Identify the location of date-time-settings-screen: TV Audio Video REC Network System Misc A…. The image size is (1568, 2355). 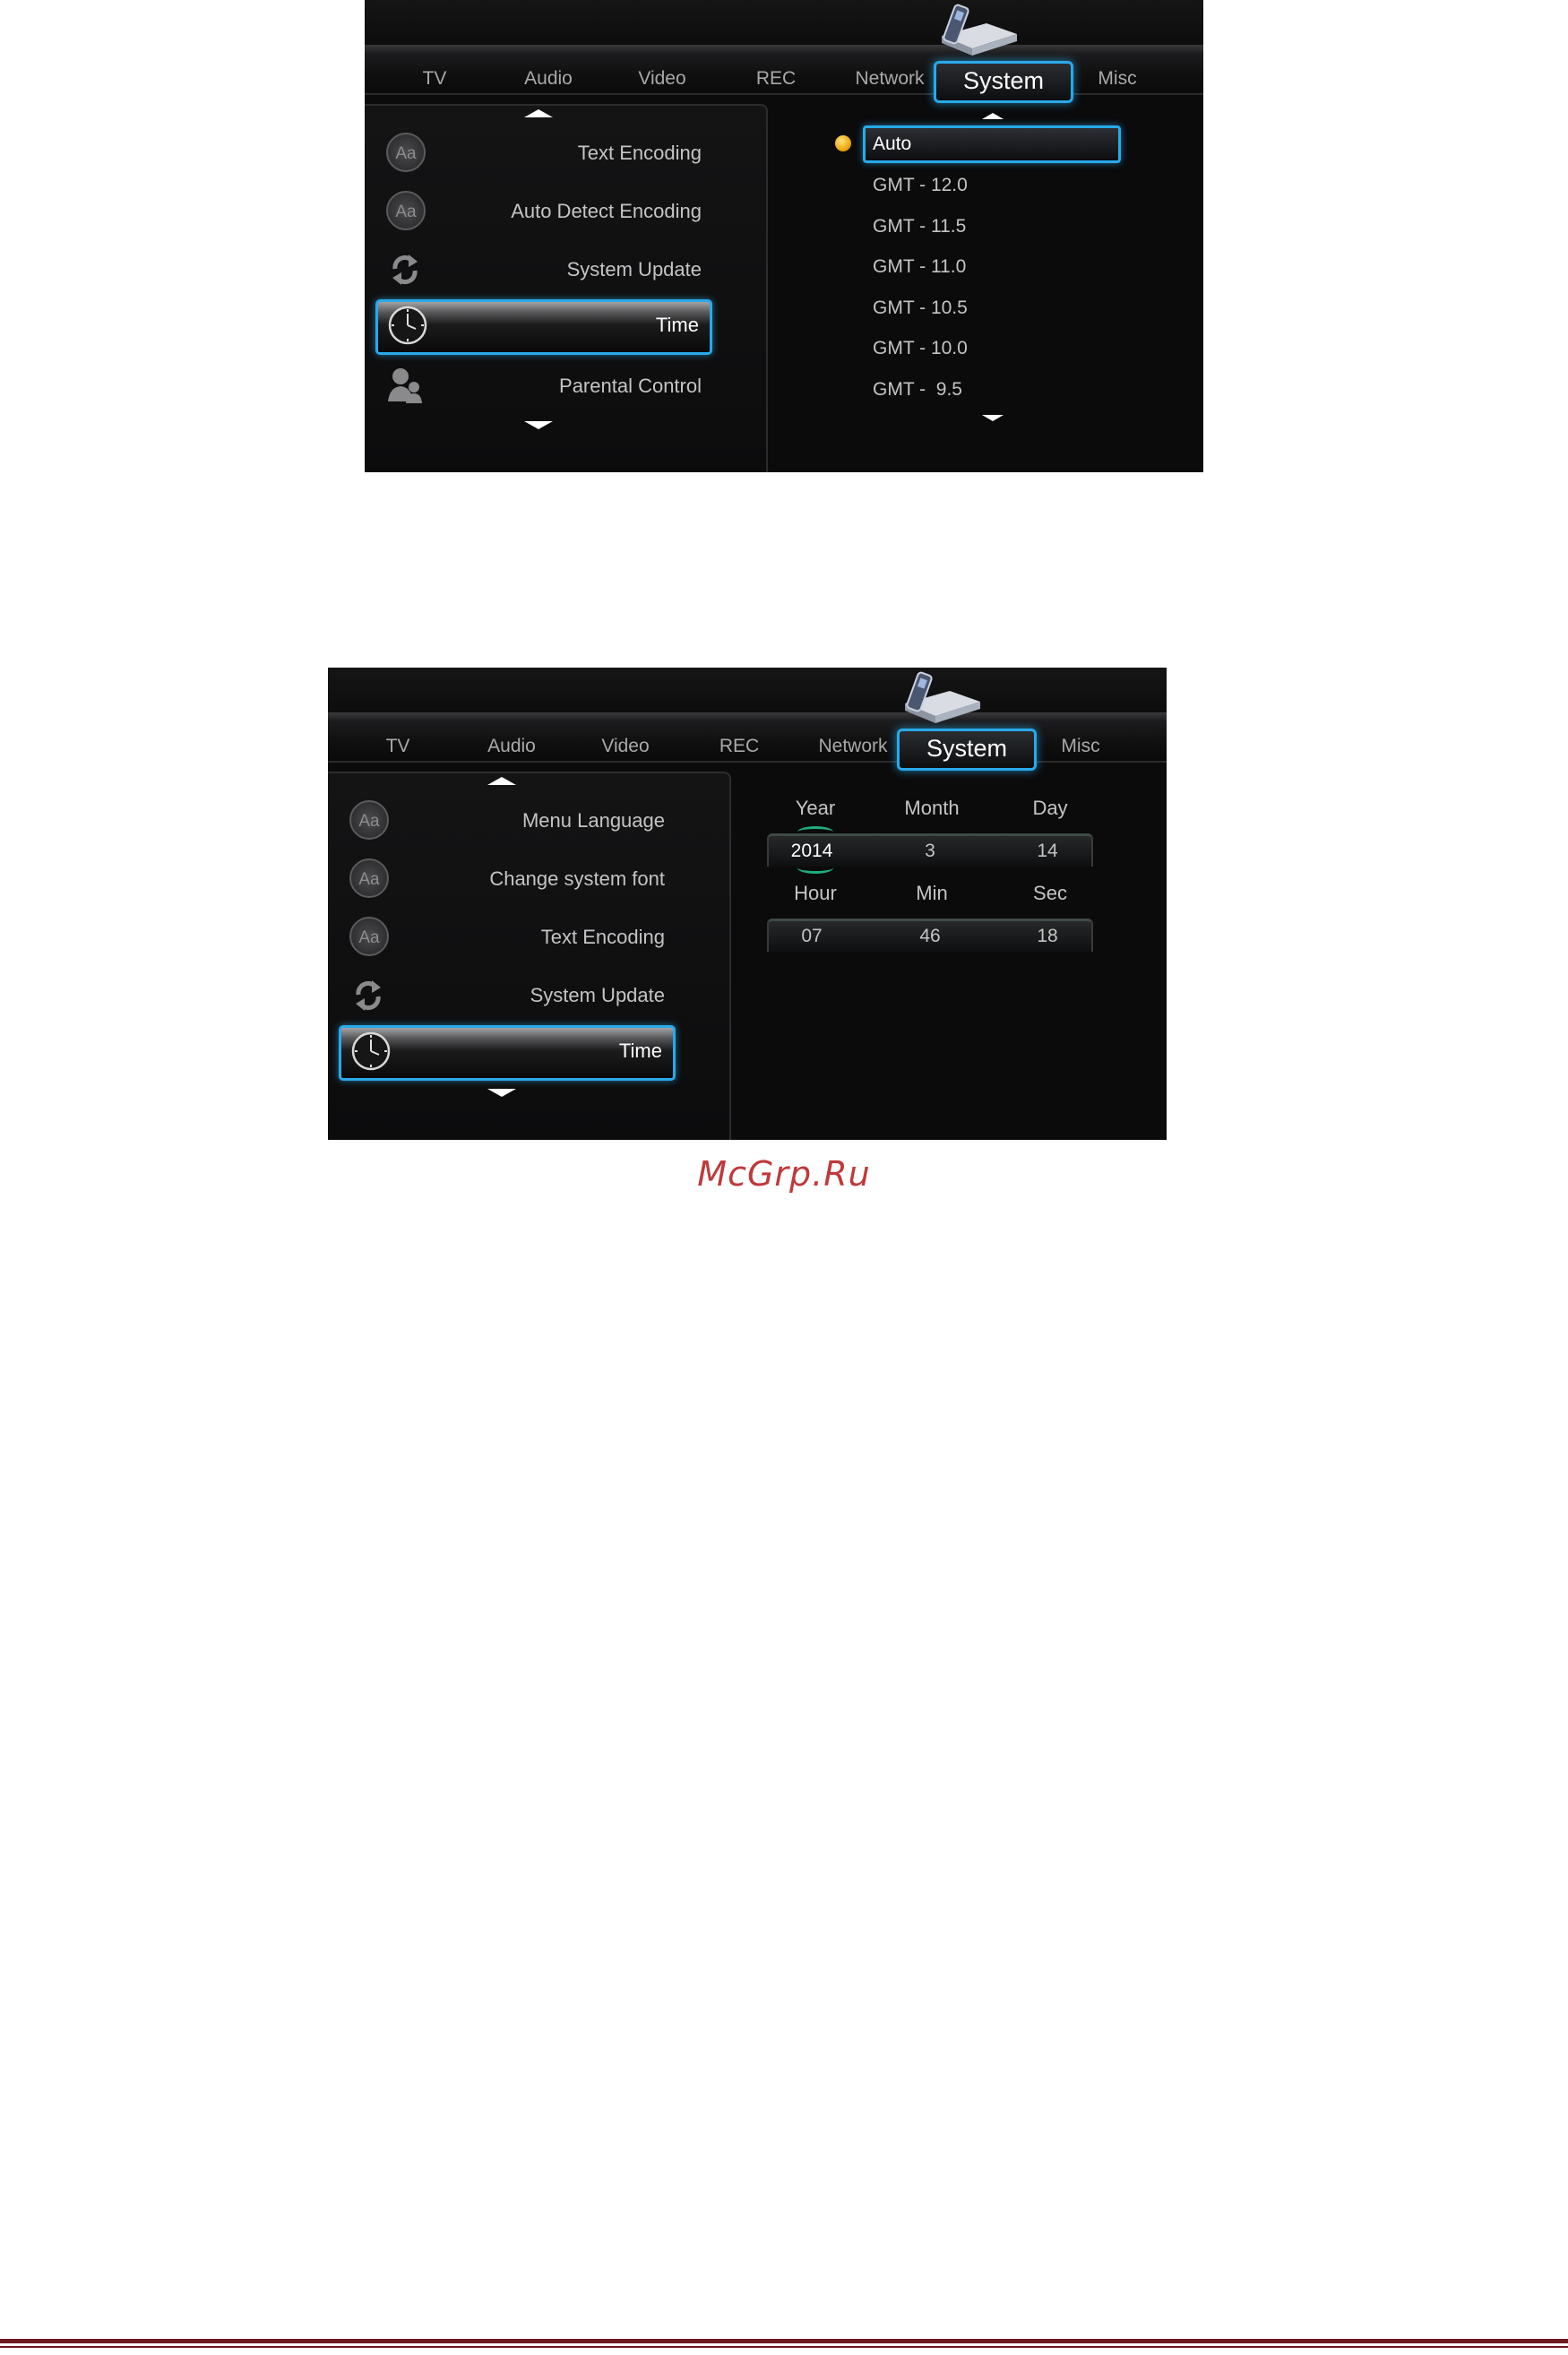
(747, 904).